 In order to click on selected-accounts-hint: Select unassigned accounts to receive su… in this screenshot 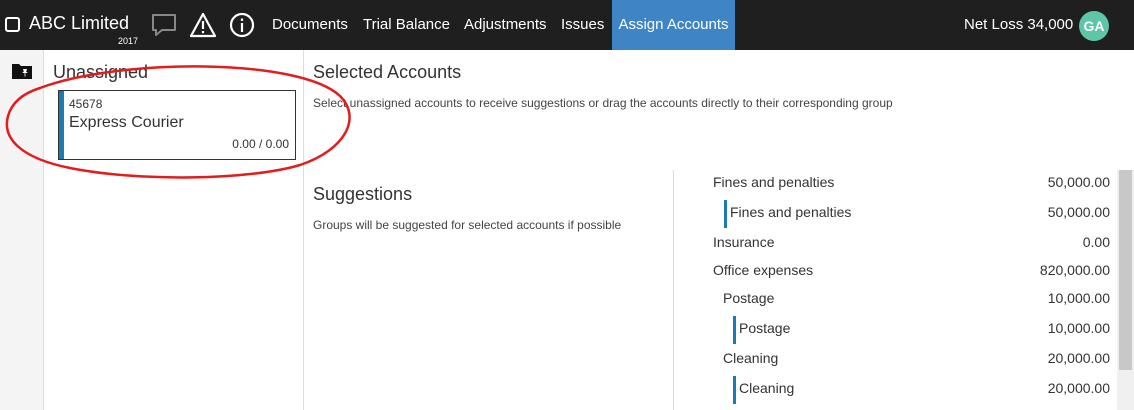, I will do `click(603, 103)`.